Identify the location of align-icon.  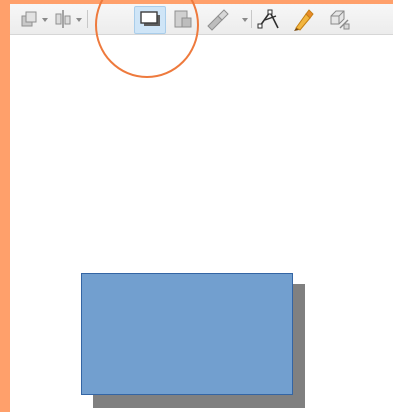
(63, 19).